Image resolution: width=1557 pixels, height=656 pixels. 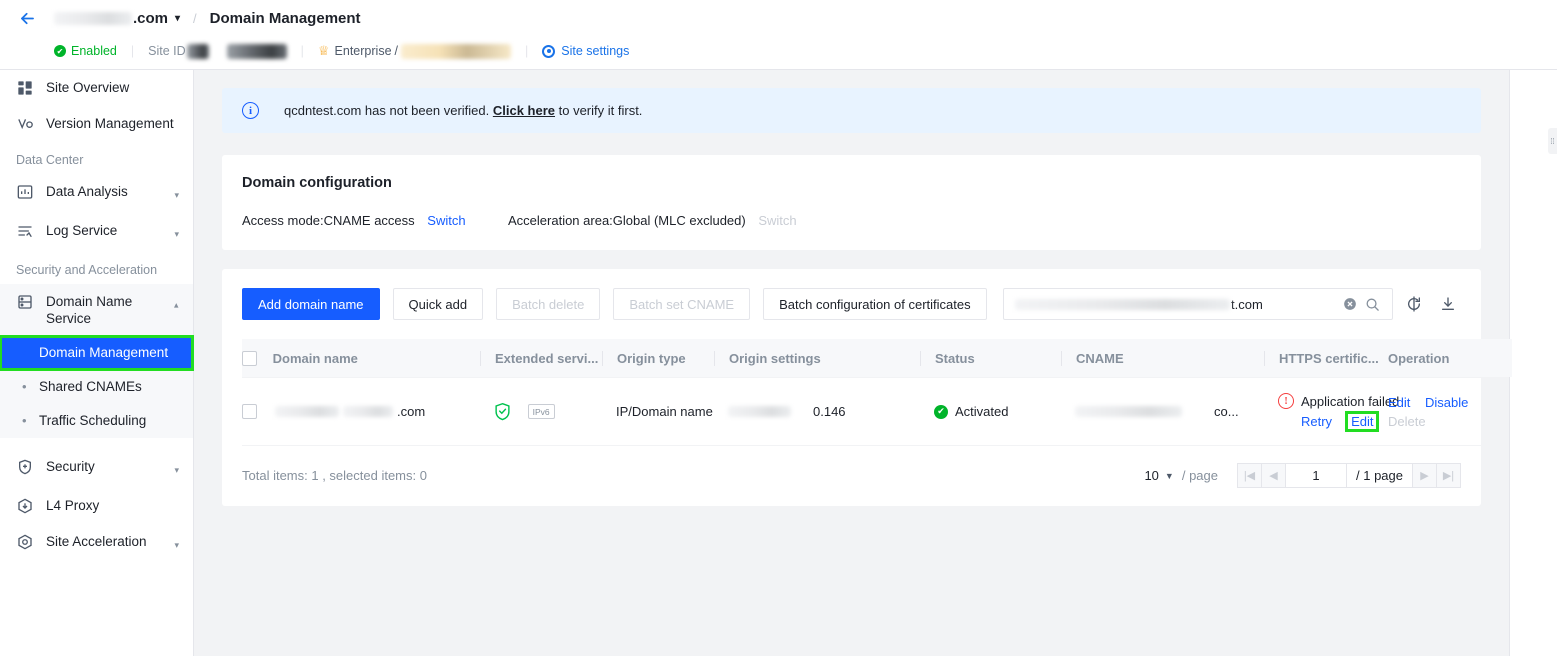 I want to click on verify-link: Click here, so click(x=524, y=110).